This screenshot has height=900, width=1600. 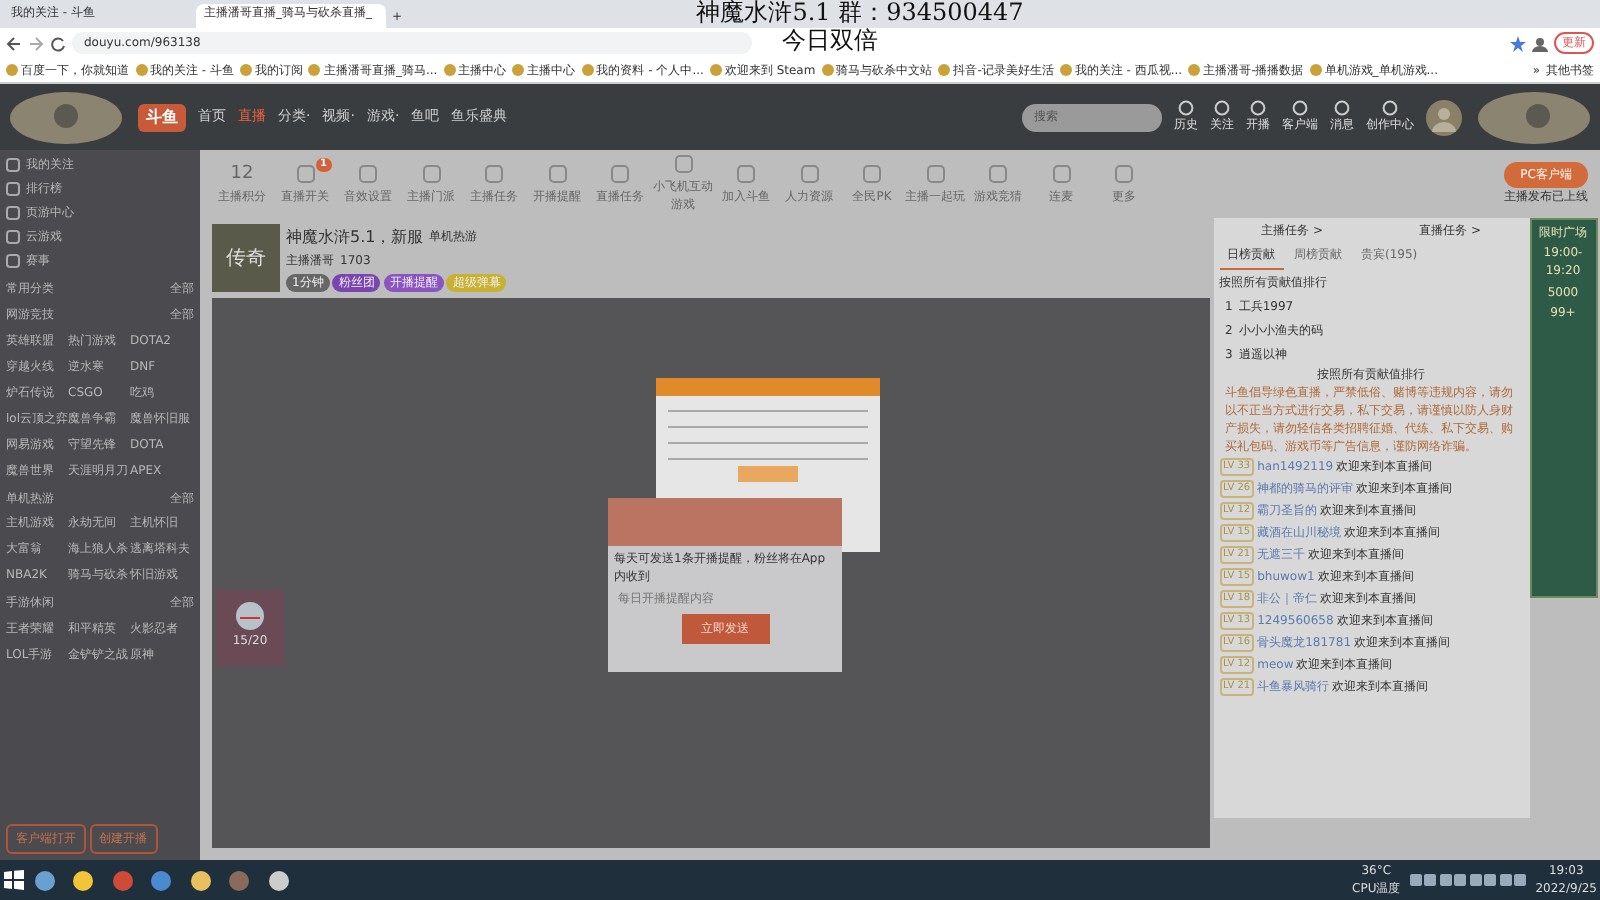 I want to click on reload-icon, so click(x=58, y=43).